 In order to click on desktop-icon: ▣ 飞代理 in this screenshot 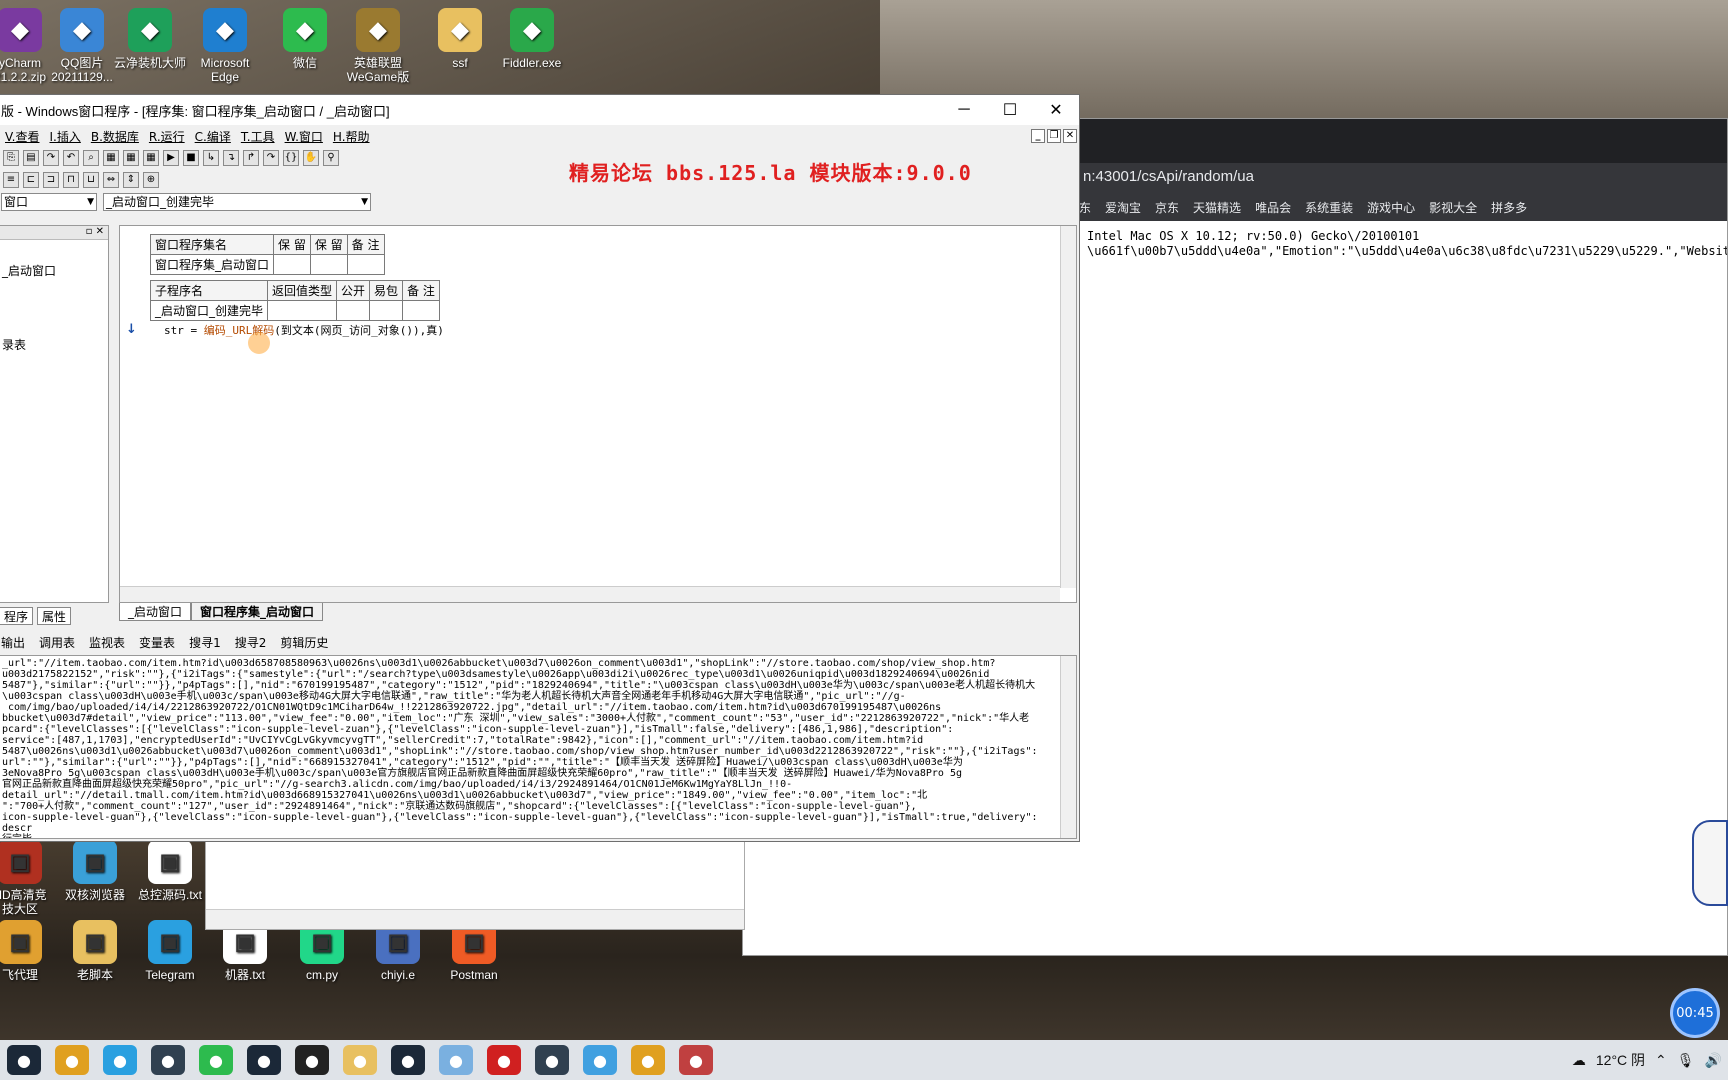, I will do `click(30, 951)`.